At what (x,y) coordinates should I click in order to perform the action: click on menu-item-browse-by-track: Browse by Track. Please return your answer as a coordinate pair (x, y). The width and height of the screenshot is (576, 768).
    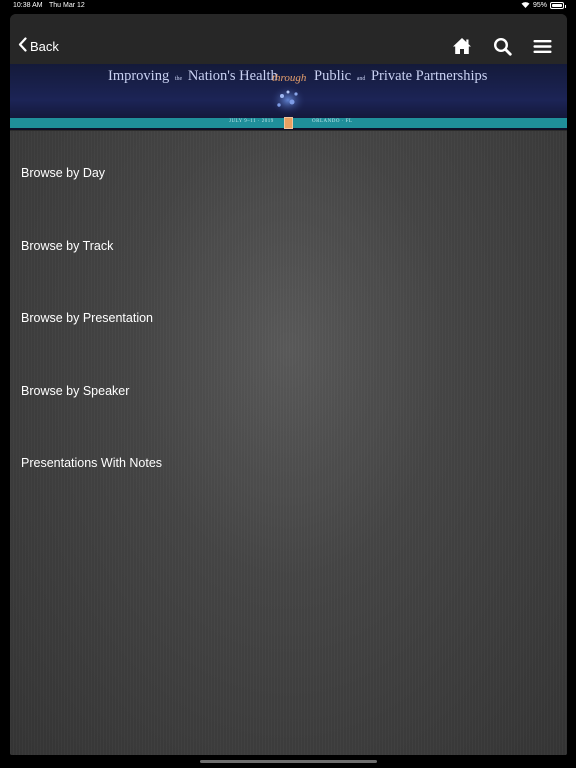
    Looking at the image, I should click on (288, 246).